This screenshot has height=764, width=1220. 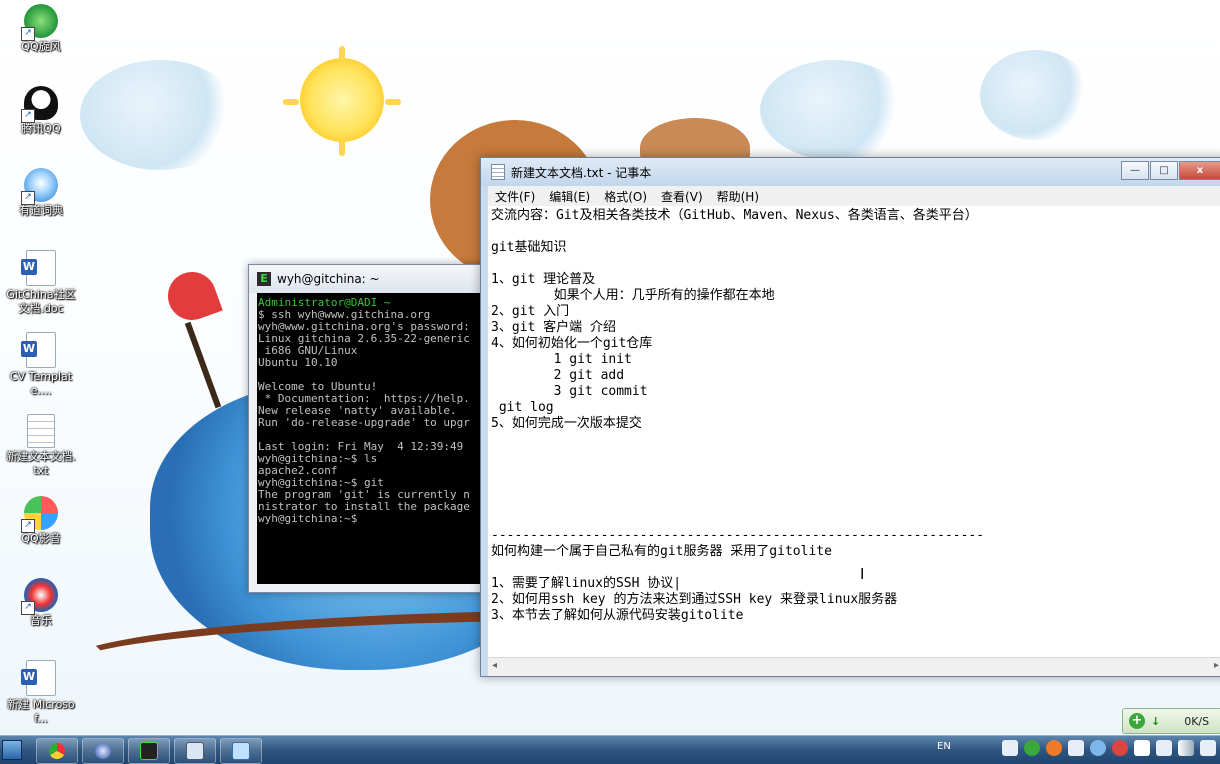 What do you see at coordinates (195, 751) in the screenshot?
I see `taskbar-explorer` at bounding box center [195, 751].